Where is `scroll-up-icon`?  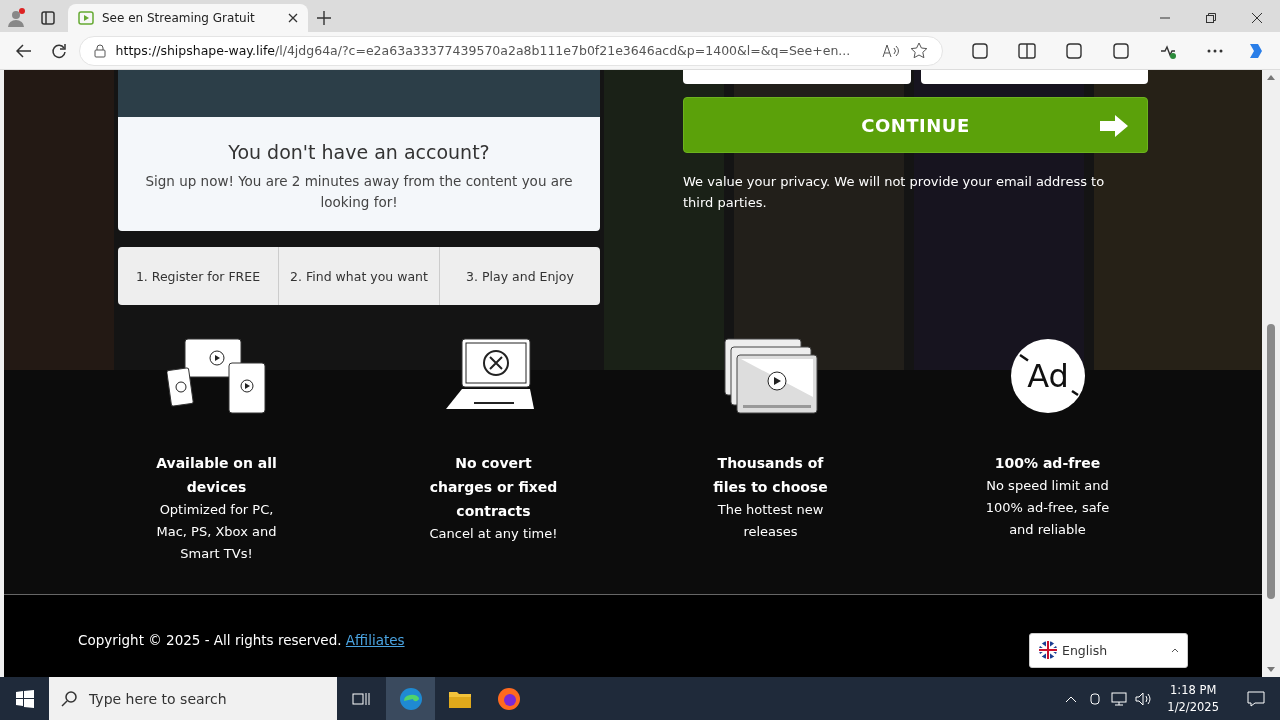 scroll-up-icon is located at coordinates (1271, 77).